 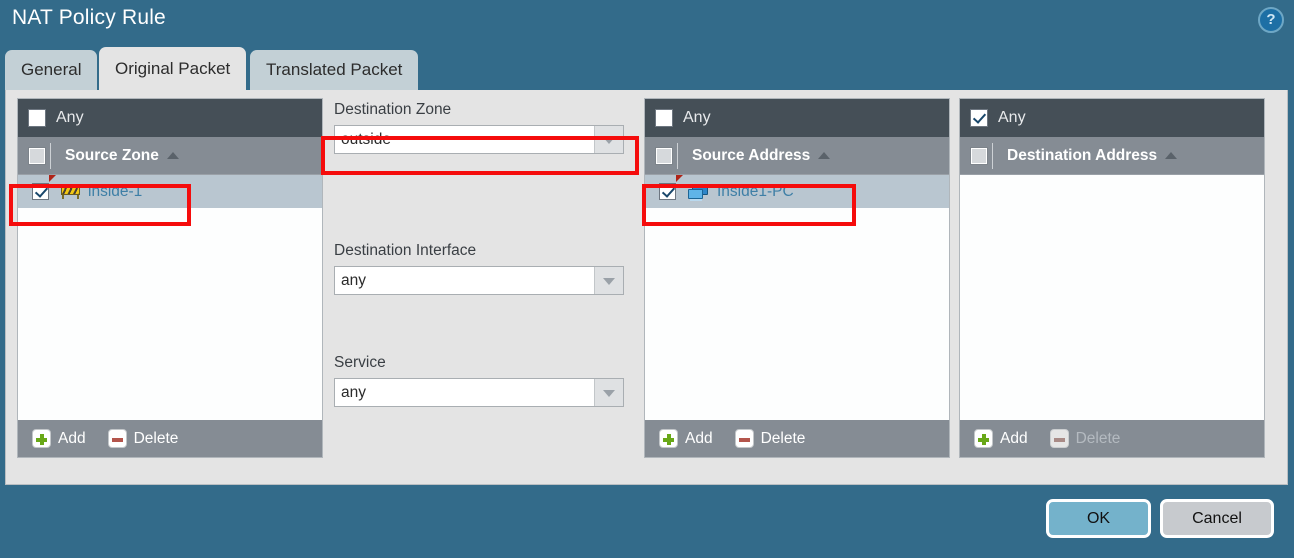 I want to click on destination-zone-label: Destination Zone, so click(x=393, y=109).